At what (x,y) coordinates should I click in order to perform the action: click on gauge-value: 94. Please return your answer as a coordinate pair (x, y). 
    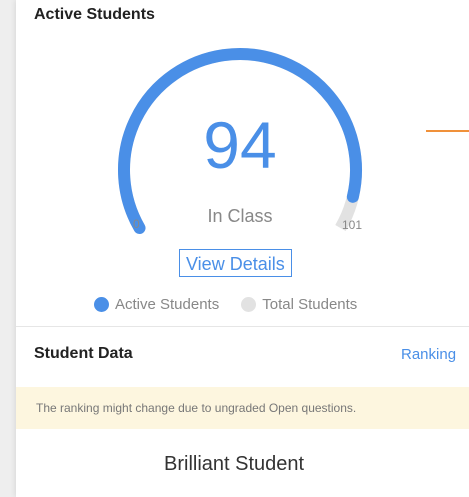
    Looking at the image, I should click on (240, 145).